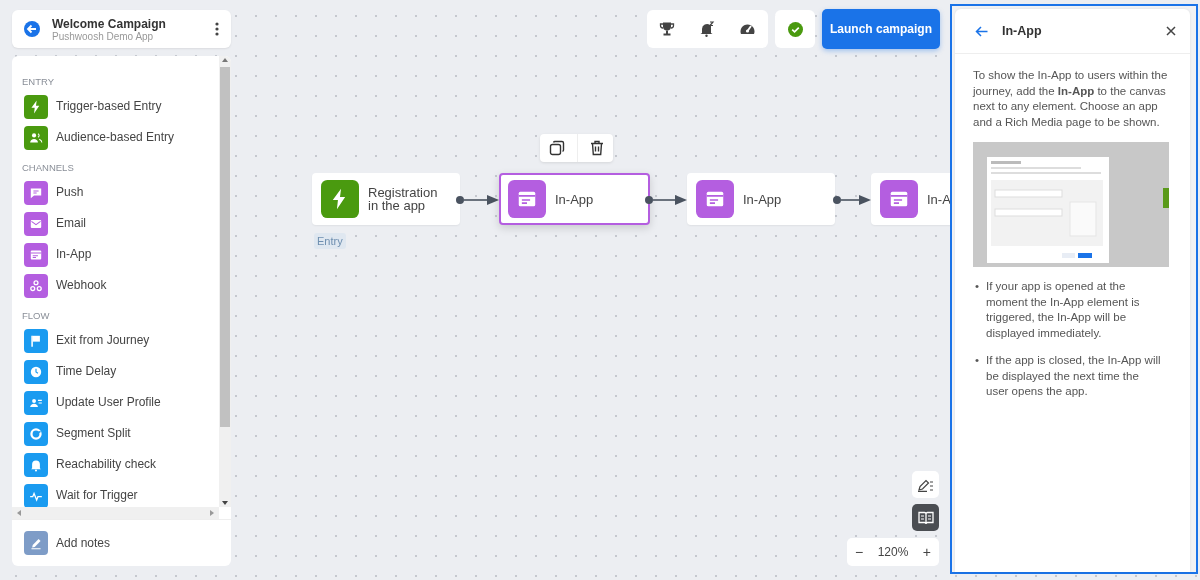 This screenshot has height=580, width=1200. I want to click on vertical-scrollbar, so click(225, 281).